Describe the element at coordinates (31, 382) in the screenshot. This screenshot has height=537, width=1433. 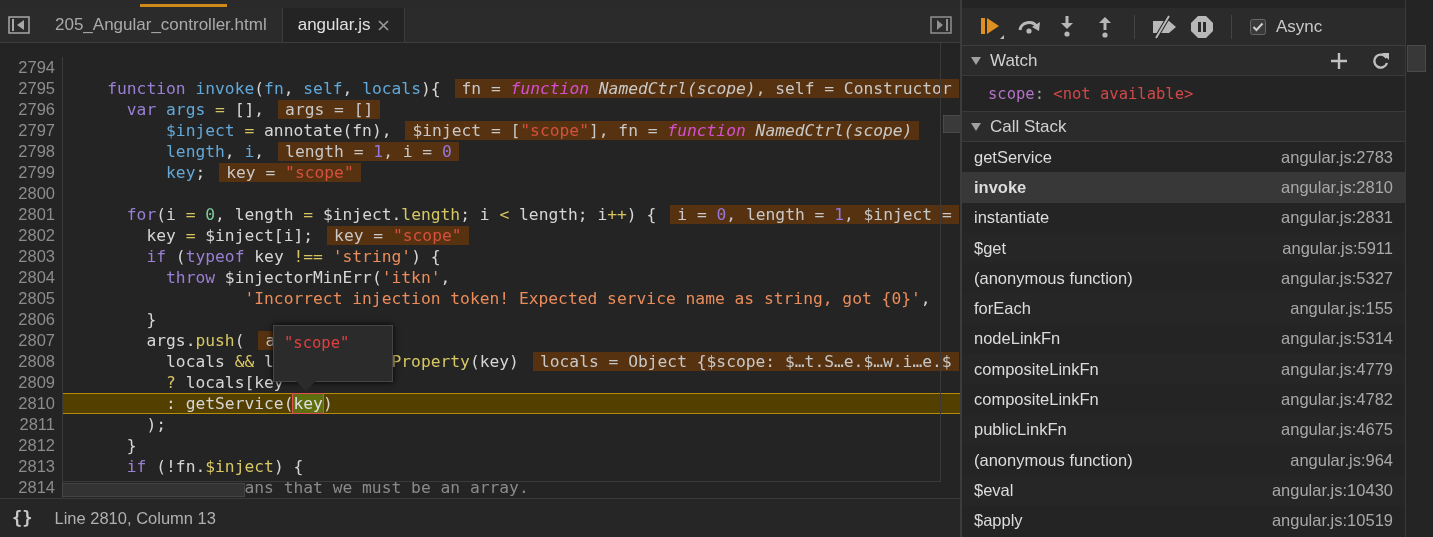
I see `line-number: 2809` at that location.